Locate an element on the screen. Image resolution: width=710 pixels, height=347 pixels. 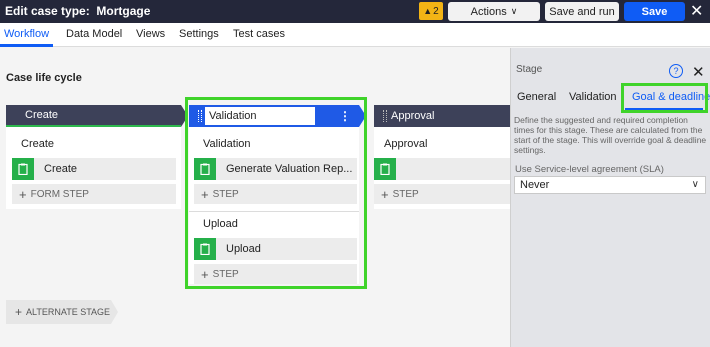
sla-label: Use Service-level agreement (SLA) is located at coordinates (589, 169).